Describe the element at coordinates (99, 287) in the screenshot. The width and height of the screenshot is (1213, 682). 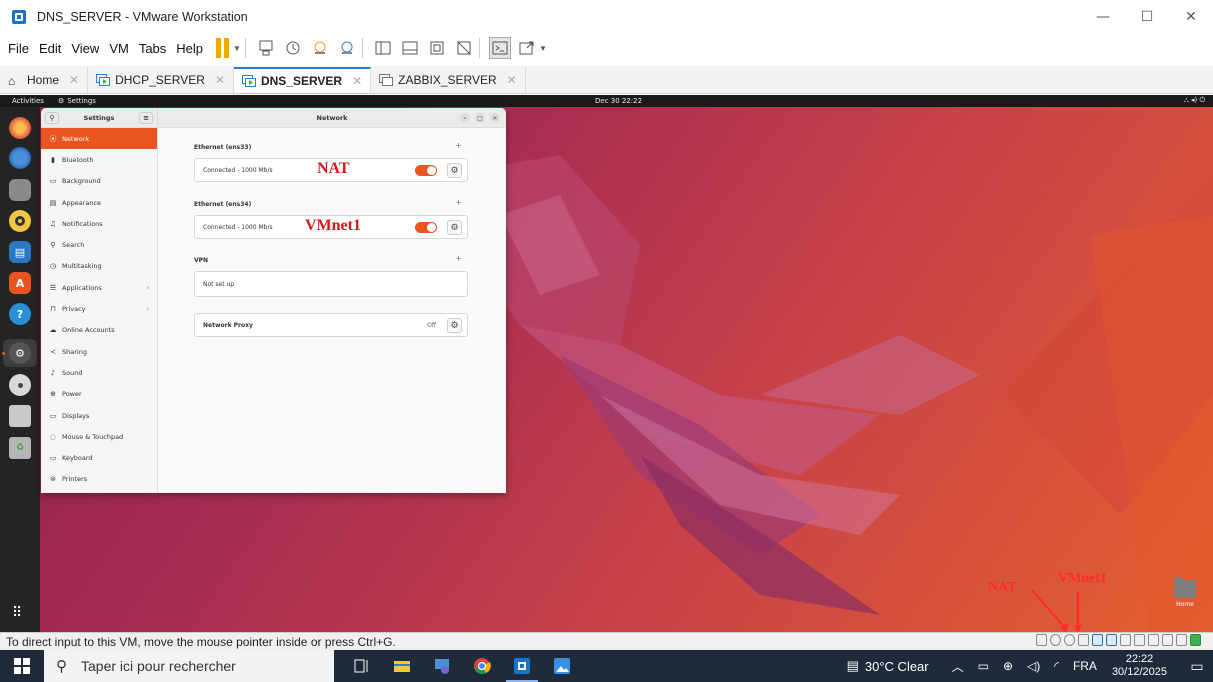
I see `sidebar-item-applications: ☰ Applications ›` at that location.